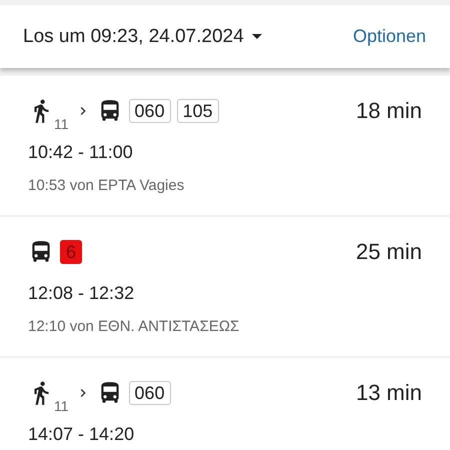 The height and width of the screenshot is (450, 450). I want to click on trip-times: 12:08 - 12:32, so click(82, 293).